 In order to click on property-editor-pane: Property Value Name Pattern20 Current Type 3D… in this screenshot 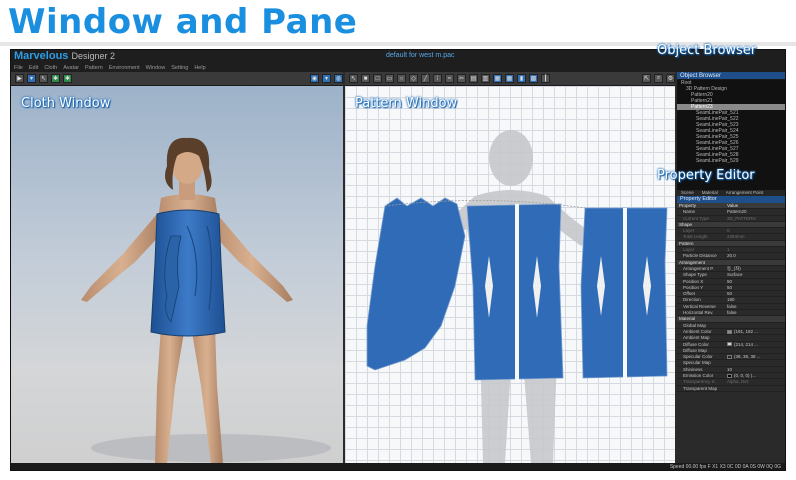, I will do `click(731, 333)`.